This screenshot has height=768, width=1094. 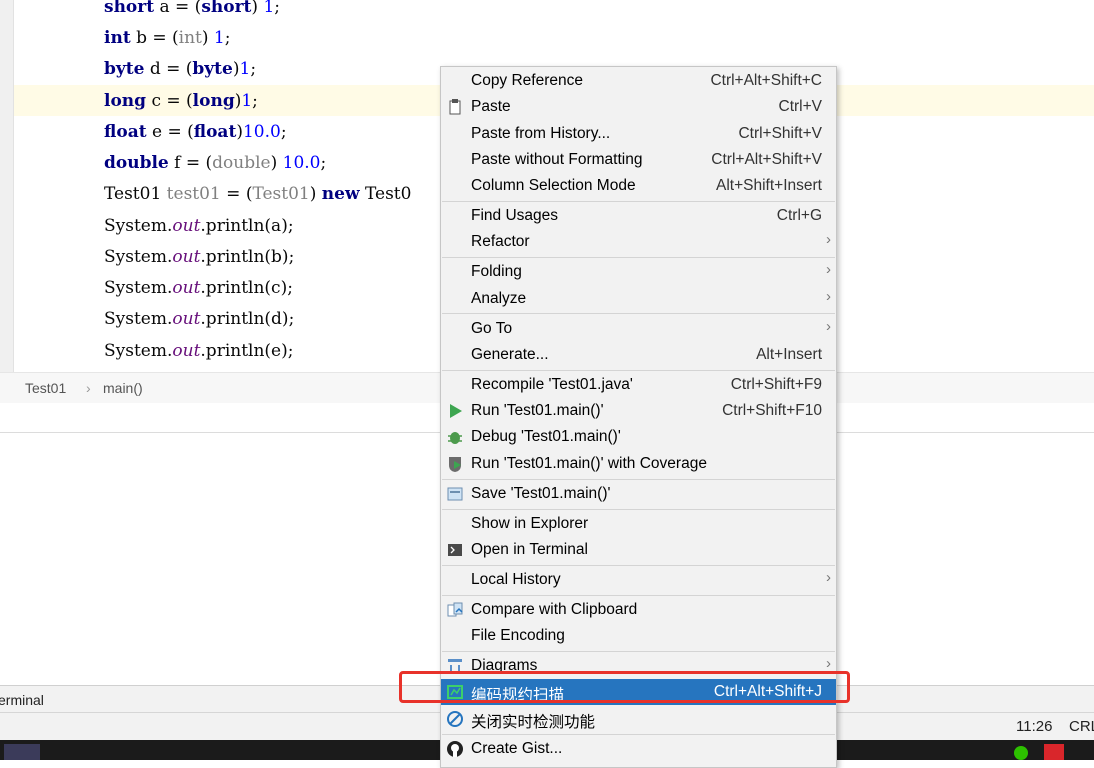 What do you see at coordinates (638, 610) in the screenshot?
I see `menu-item-compare-with-clipboard: Compare with Clipboard` at bounding box center [638, 610].